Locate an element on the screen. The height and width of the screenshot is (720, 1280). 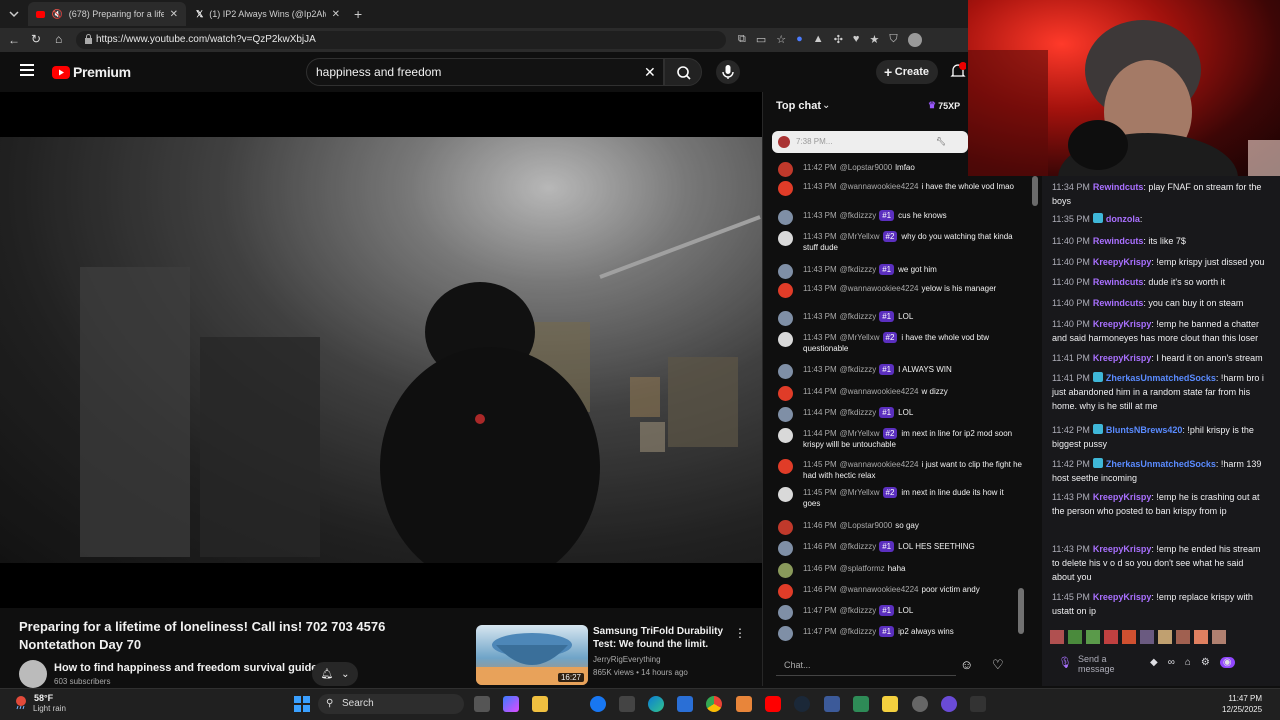
clear-search-icon: ✕ is located at coordinates (650, 72).